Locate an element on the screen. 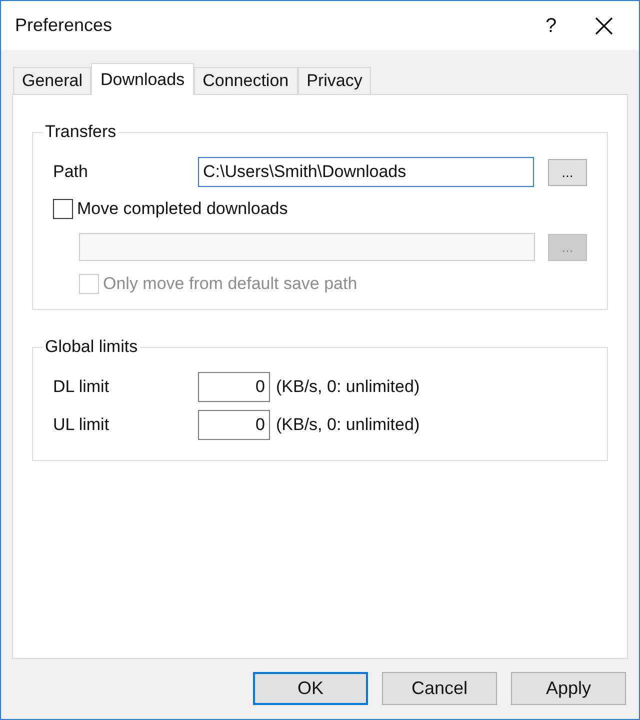  dialog-button: OK is located at coordinates (310, 688).